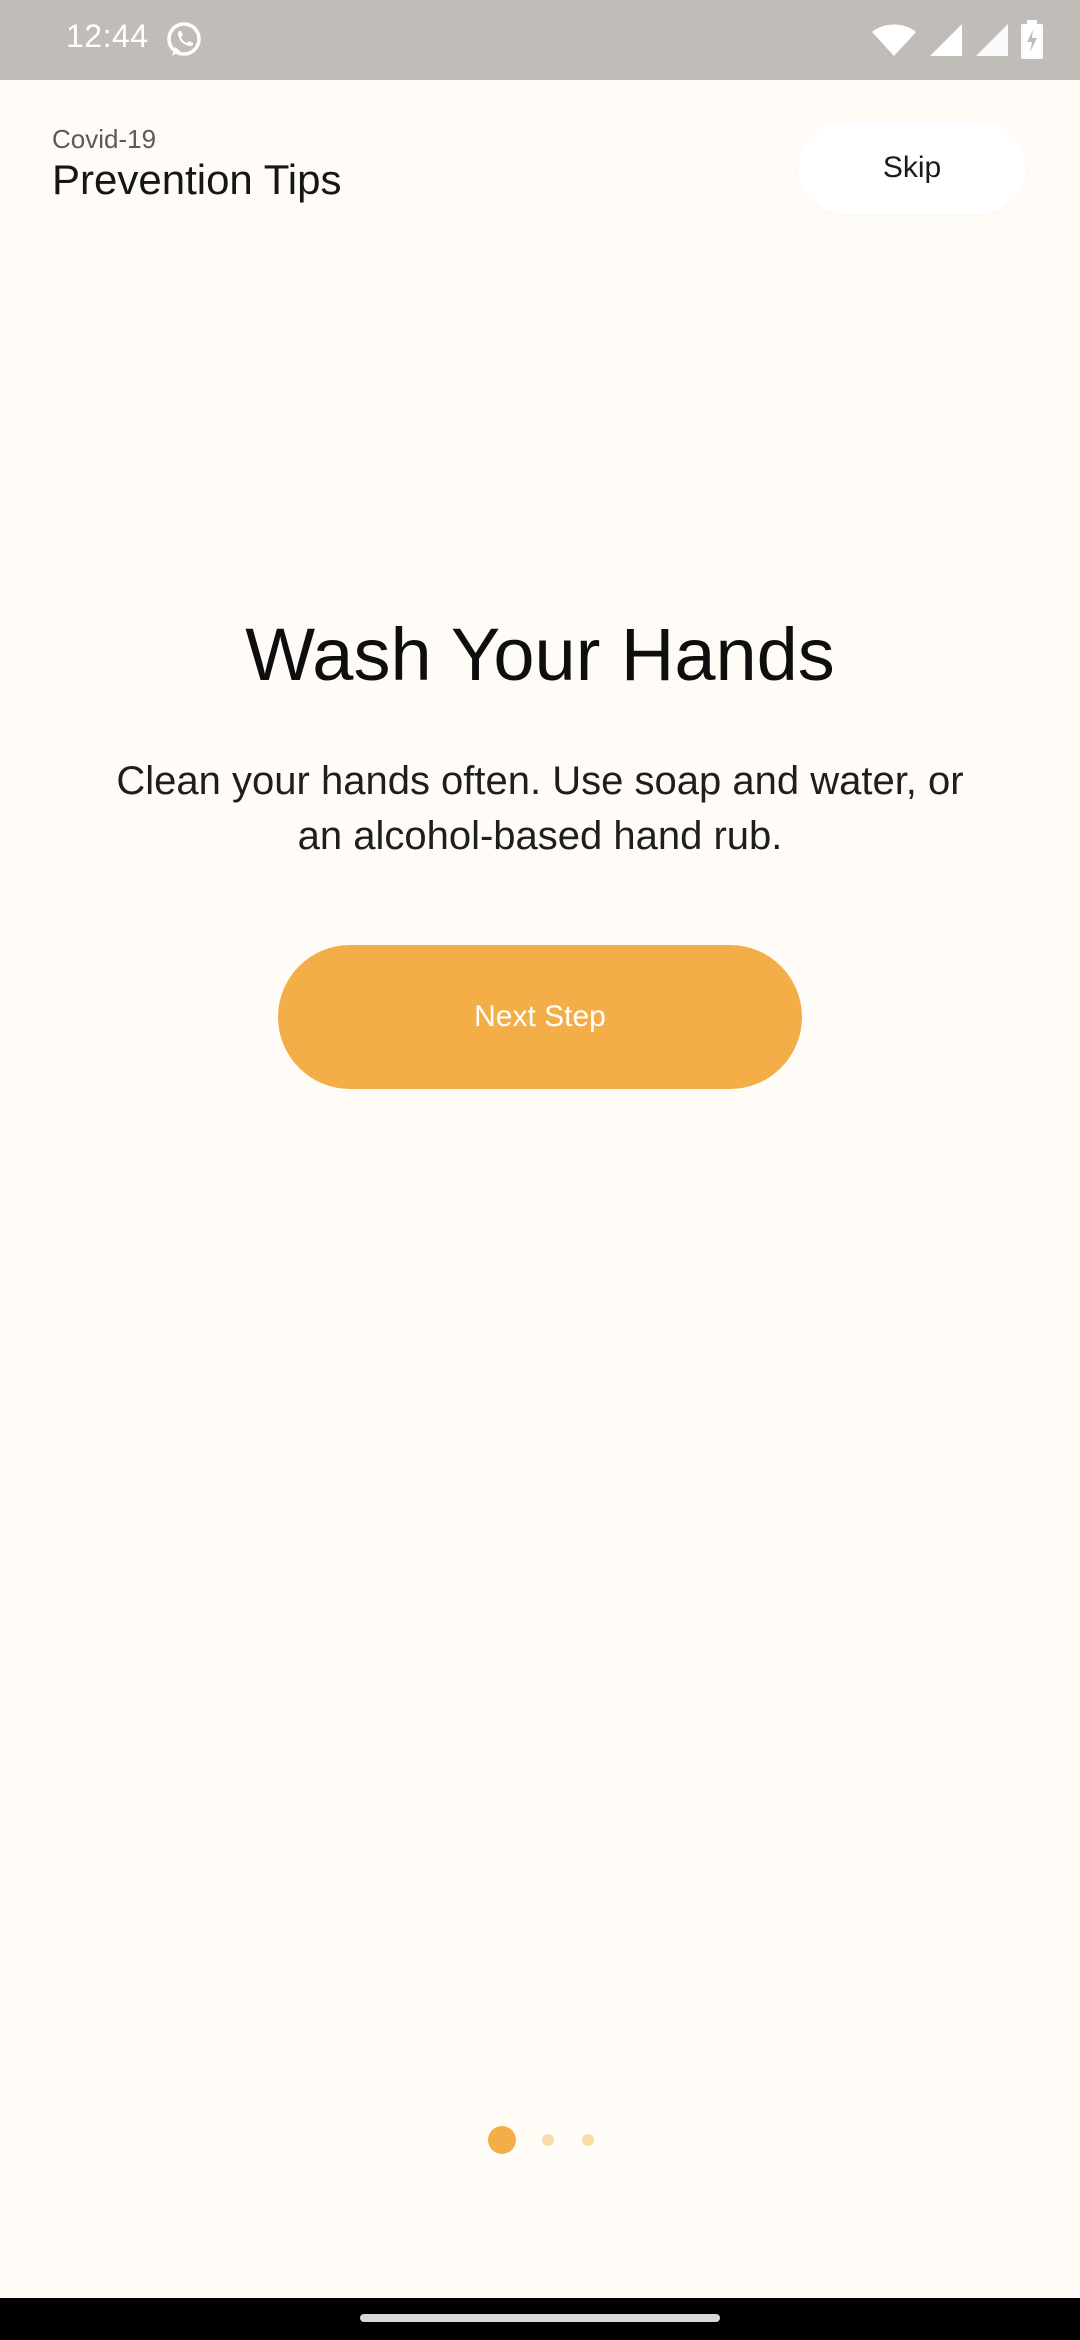 This screenshot has width=1080, height=2340. Describe the element at coordinates (540, 40) in the screenshot. I see `status-bar: 12:44` at that location.